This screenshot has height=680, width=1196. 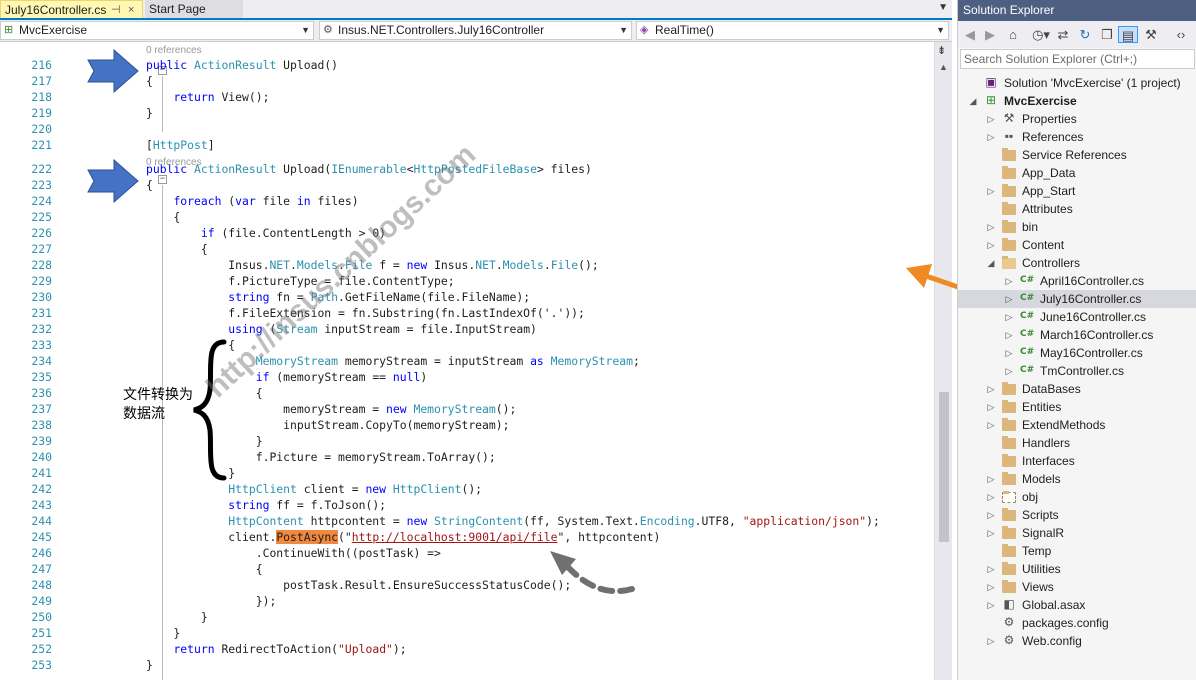 I want to click on line-number: 246, so click(x=41, y=553).